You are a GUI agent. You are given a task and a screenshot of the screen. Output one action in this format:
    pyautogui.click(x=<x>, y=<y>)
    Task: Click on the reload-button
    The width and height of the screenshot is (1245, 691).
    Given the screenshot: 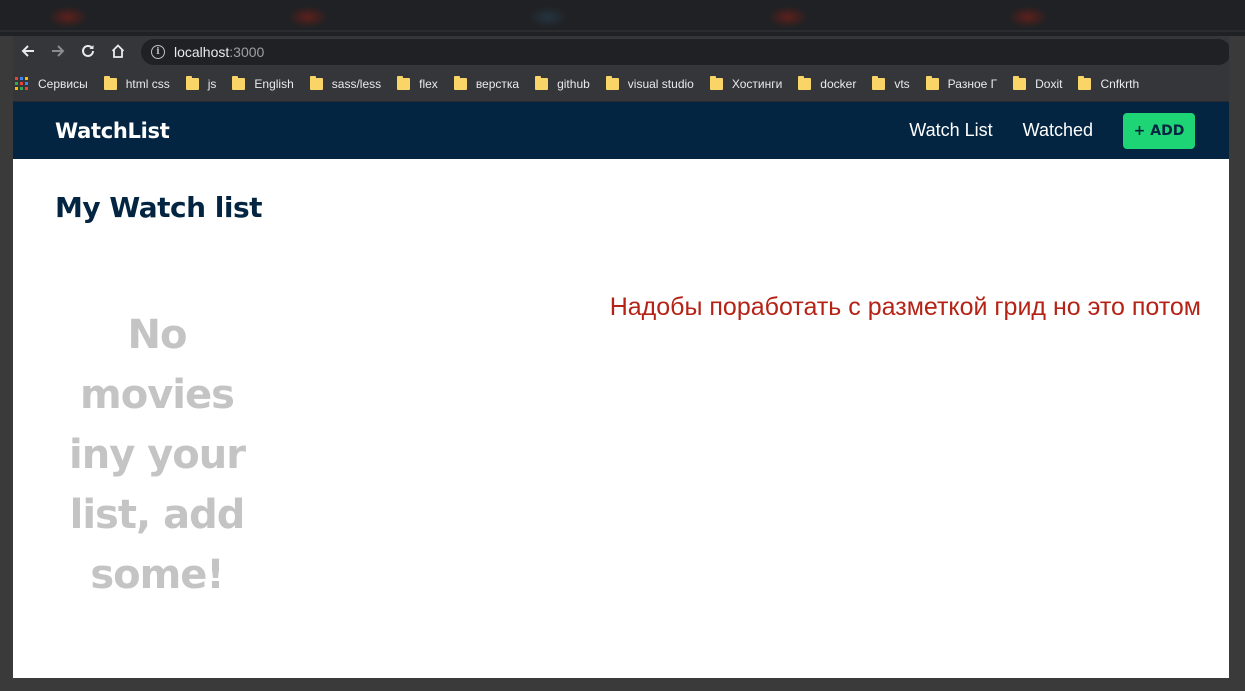 What is the action you would take?
    pyautogui.click(x=88, y=51)
    